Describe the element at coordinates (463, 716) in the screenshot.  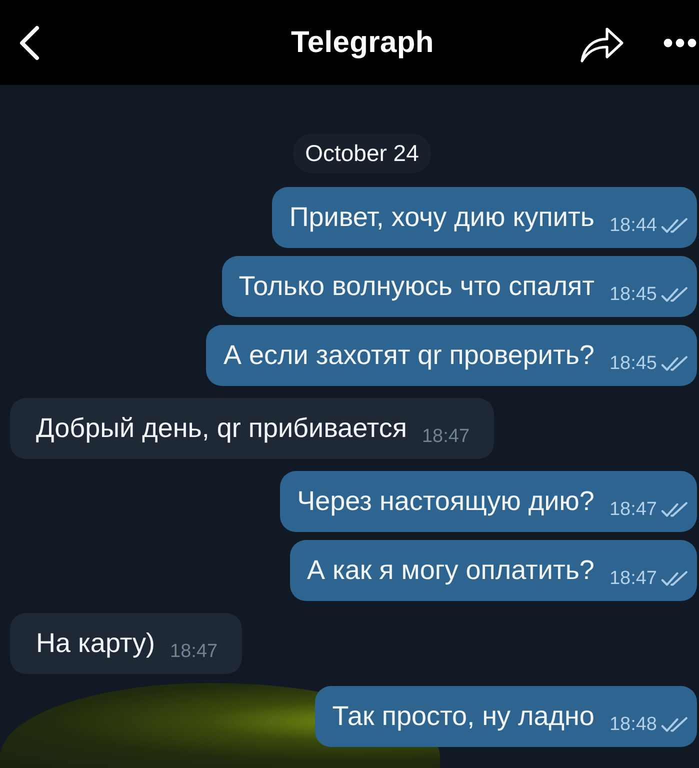
I see `message-text: Так просто, ну ладно` at that location.